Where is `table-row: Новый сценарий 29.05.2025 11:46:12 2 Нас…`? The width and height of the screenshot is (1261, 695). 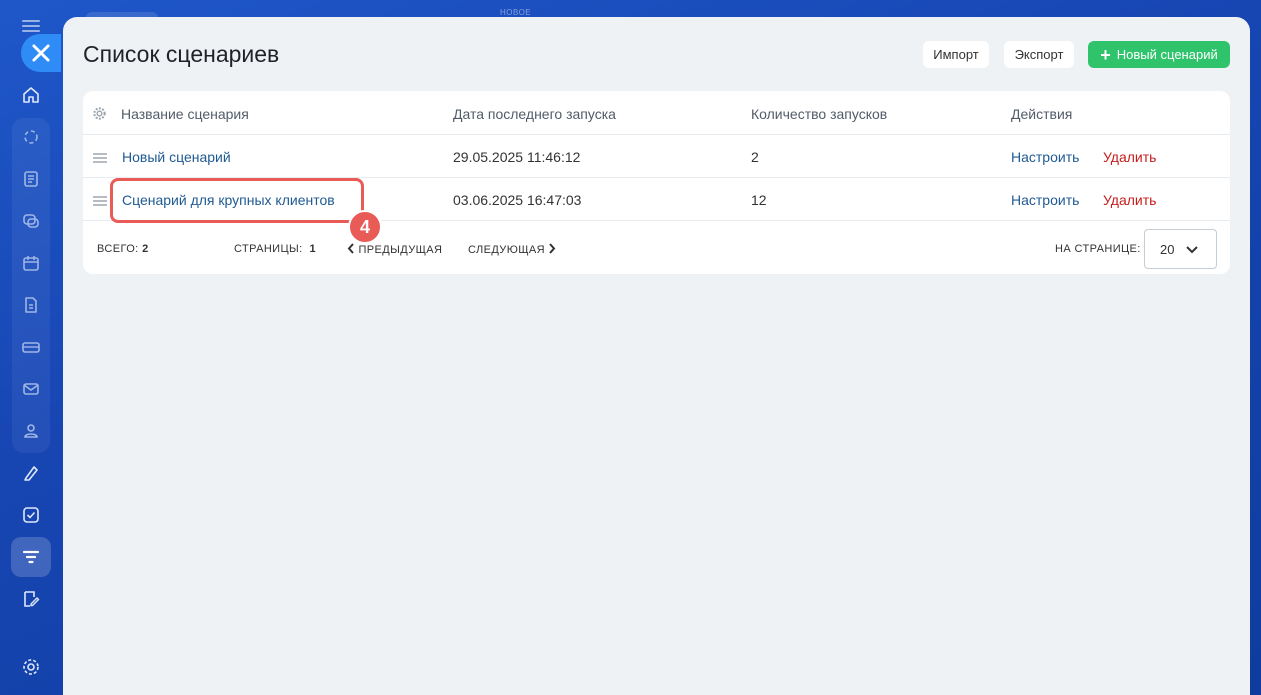 table-row: Новый сценарий 29.05.2025 11:46:12 2 Нас… is located at coordinates (656, 157).